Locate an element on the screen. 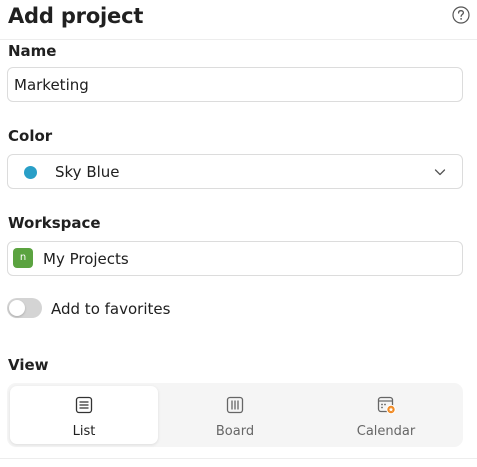 The height and width of the screenshot is (467, 477). view-option-calendar: Calendar is located at coordinates (386, 415).